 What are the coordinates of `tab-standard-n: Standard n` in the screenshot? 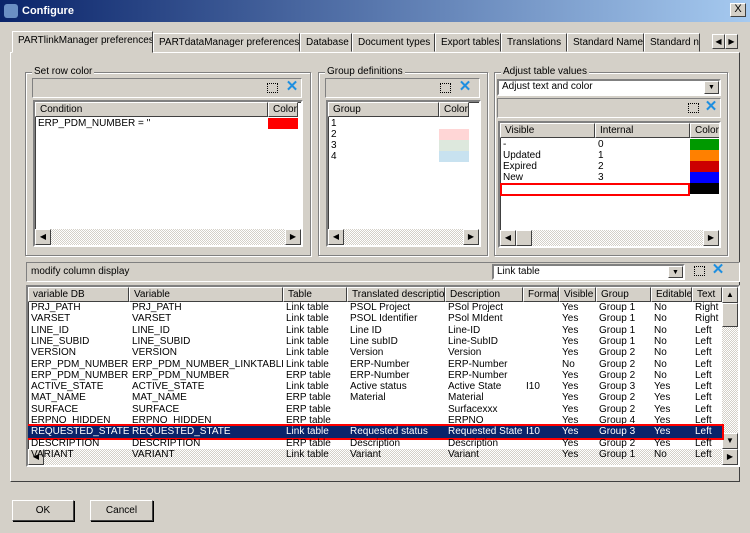 It's located at (672, 42).